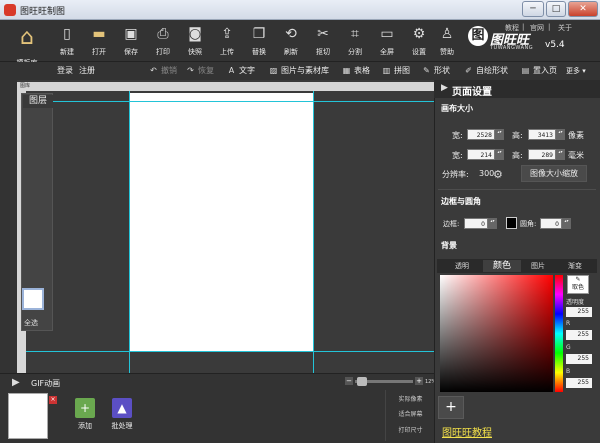 Image resolution: width=600 pixels, height=443 pixels. I want to click on border-spinner, so click(492, 223).